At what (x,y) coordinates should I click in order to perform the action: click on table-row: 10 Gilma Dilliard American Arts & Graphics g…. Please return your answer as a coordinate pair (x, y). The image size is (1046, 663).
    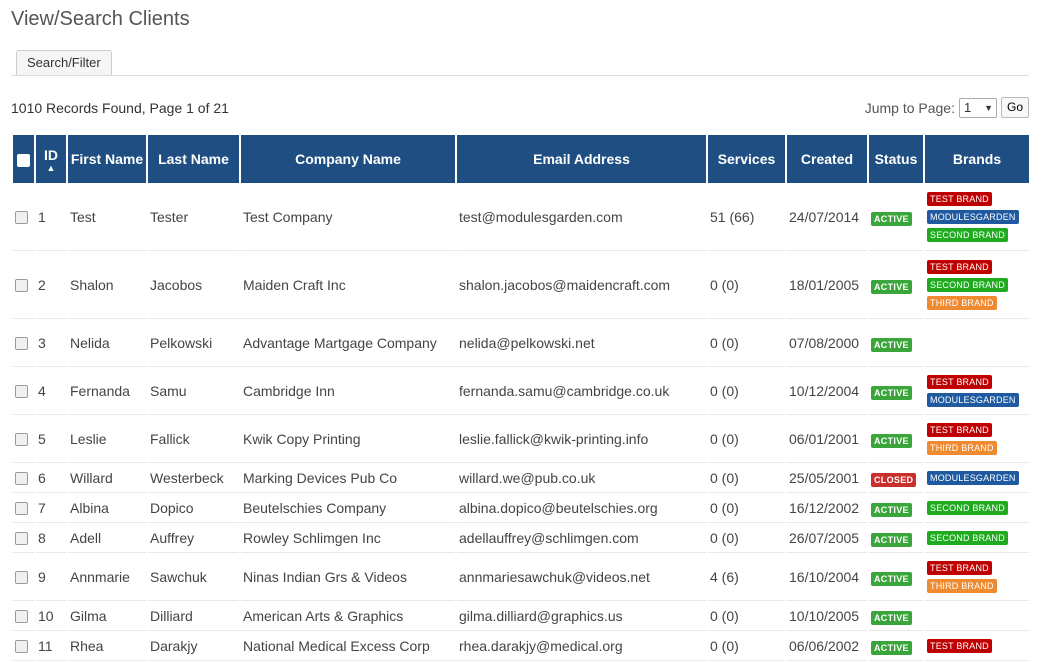
    Looking at the image, I should click on (521, 616).